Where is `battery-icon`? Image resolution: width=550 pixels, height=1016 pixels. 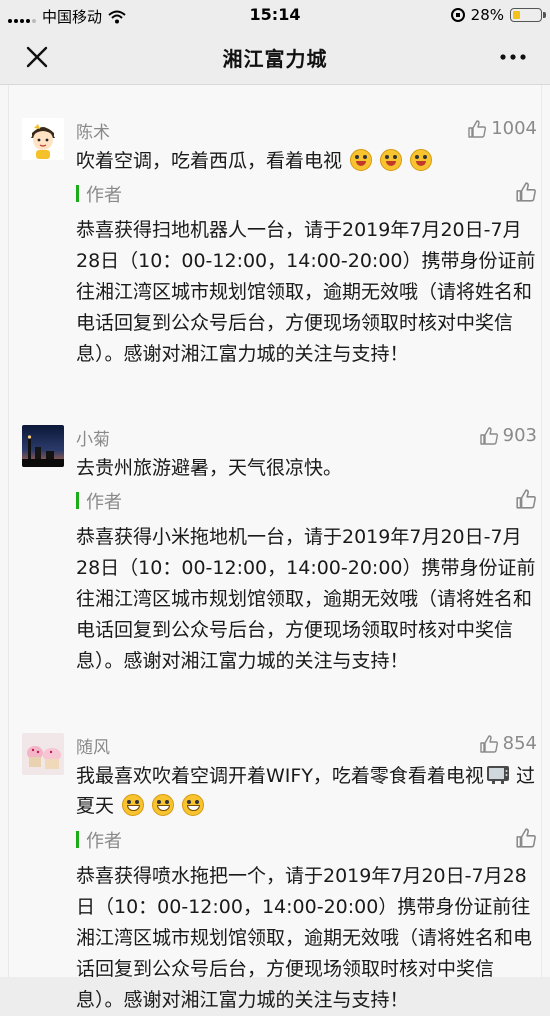
battery-icon is located at coordinates (528, 15).